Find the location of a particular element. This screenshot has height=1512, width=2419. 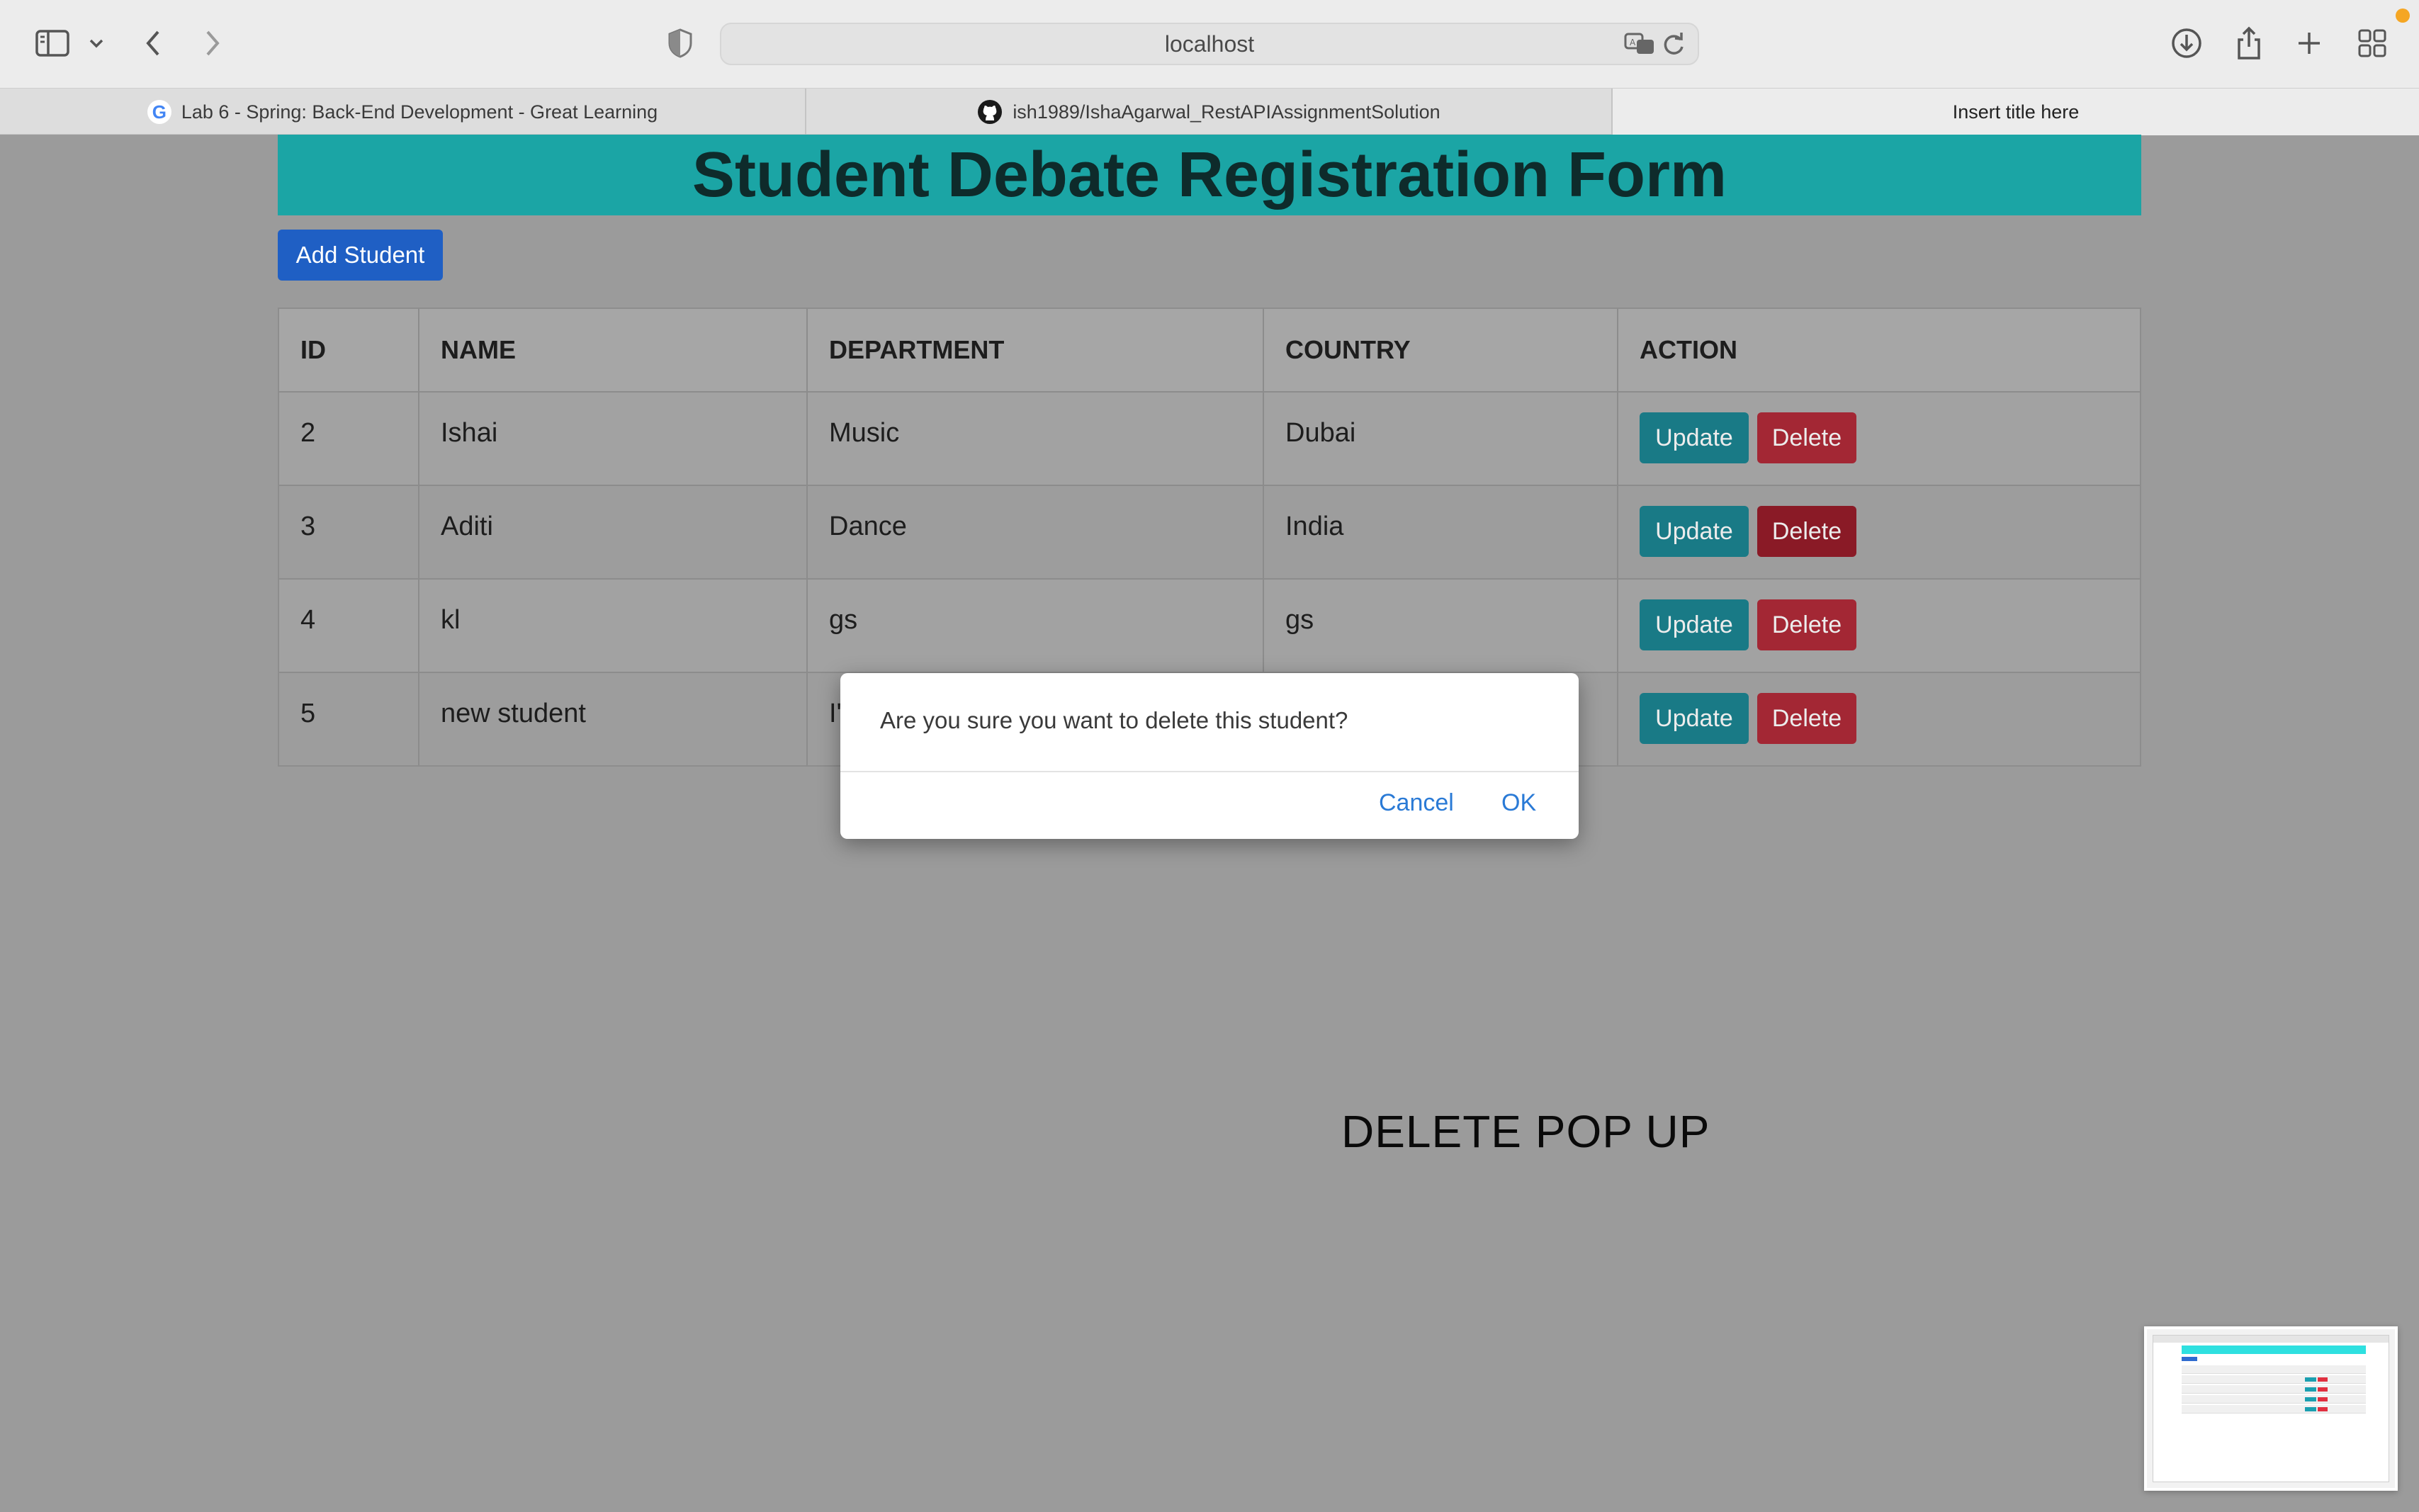

cell-department: gs is located at coordinates (1036, 626).